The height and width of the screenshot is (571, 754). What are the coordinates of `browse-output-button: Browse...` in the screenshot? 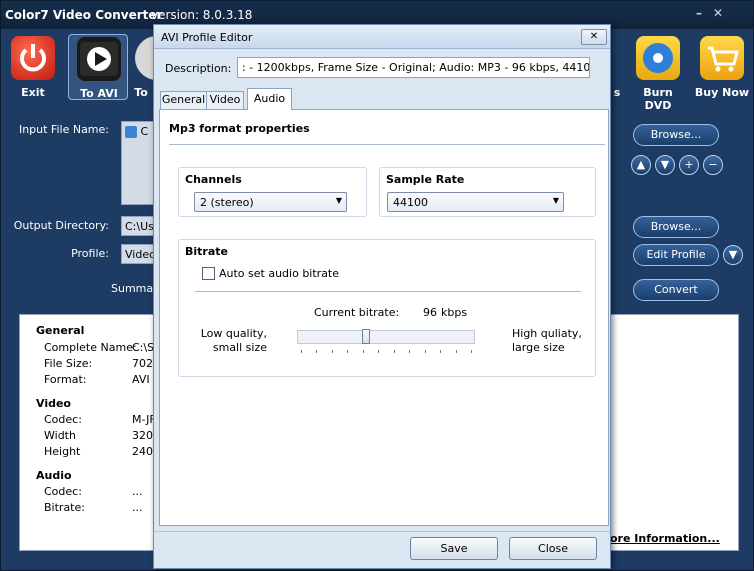 It's located at (676, 227).